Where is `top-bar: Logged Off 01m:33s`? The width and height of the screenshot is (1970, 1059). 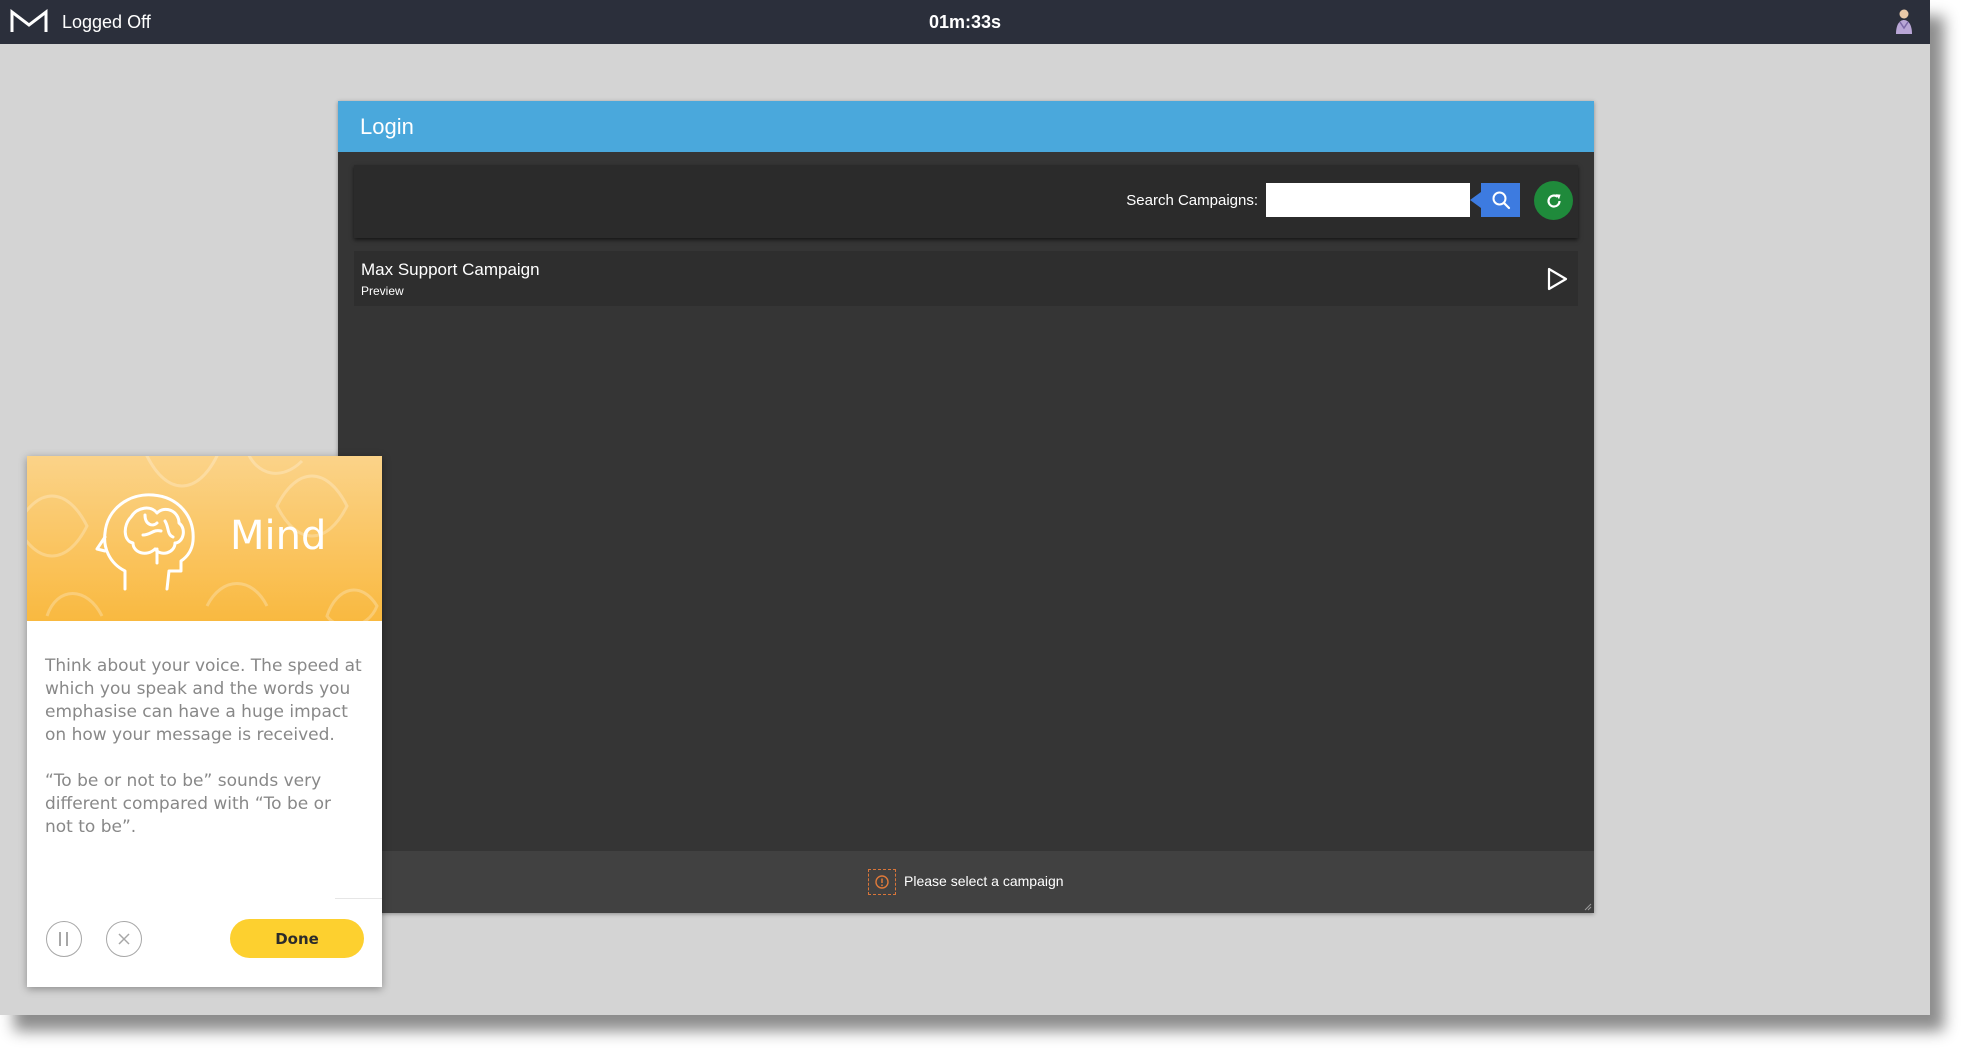
top-bar: Logged Off 01m:33s is located at coordinates (965, 22).